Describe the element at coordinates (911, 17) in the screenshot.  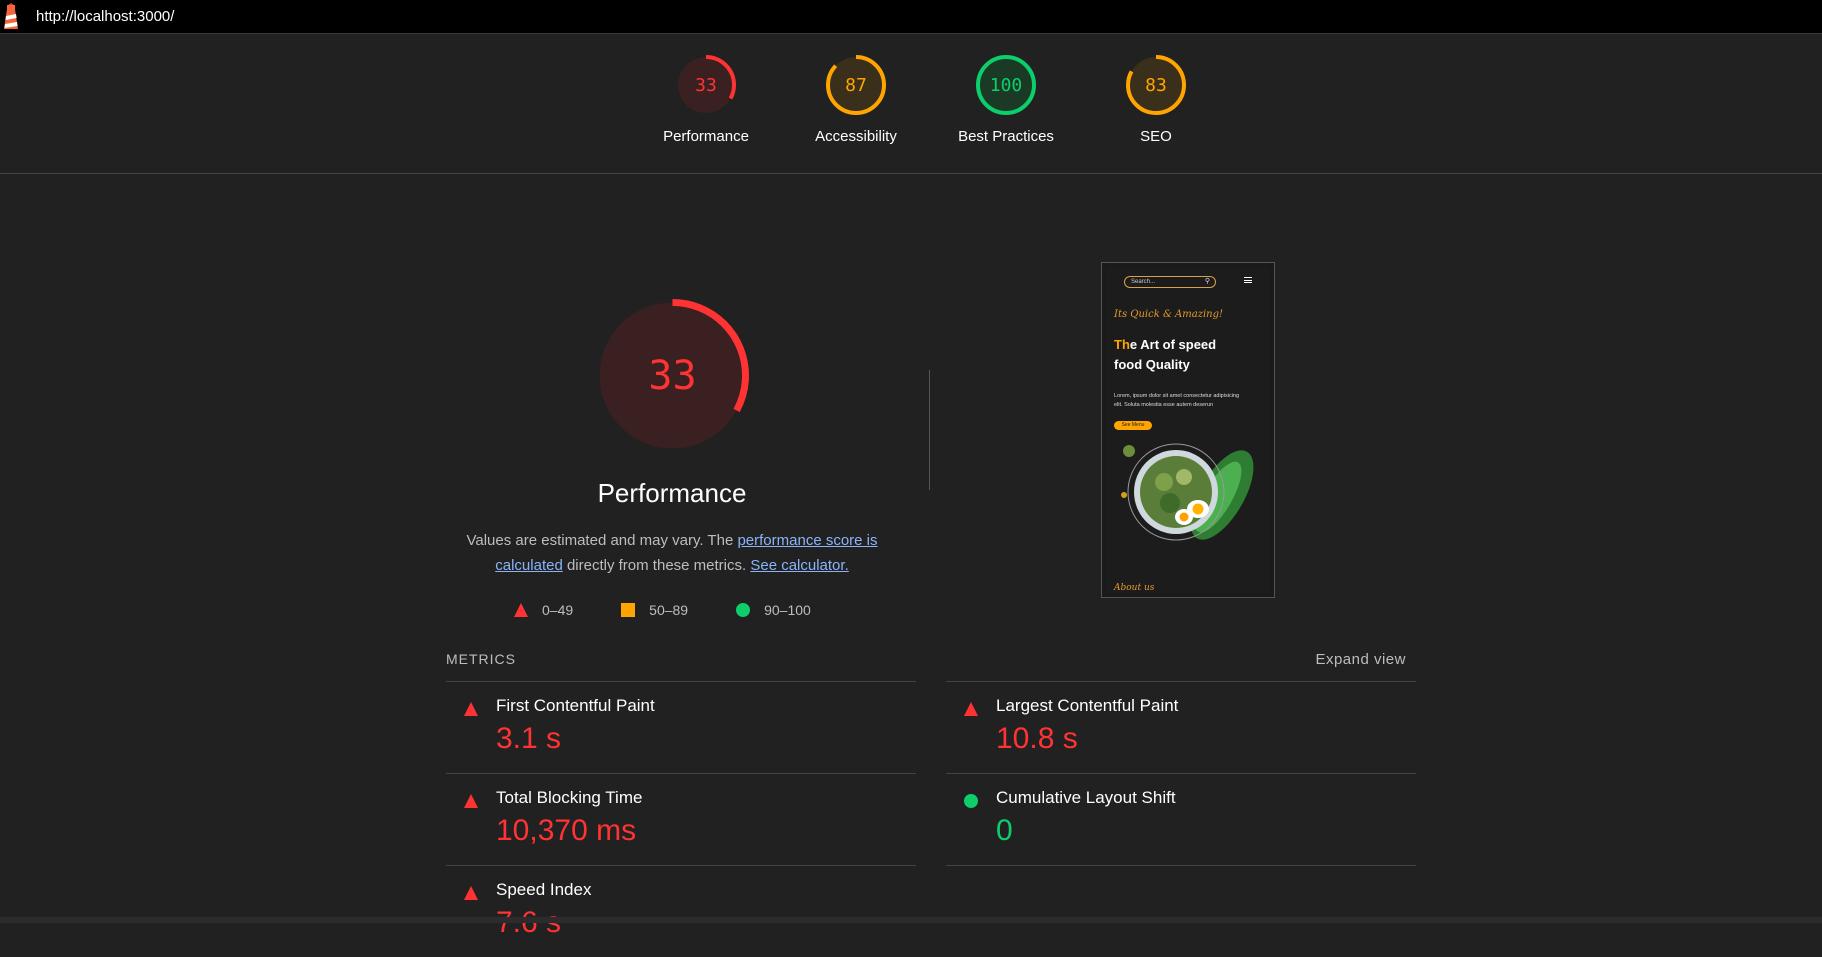
I see `url-bar: http://localhost:3000/` at that location.